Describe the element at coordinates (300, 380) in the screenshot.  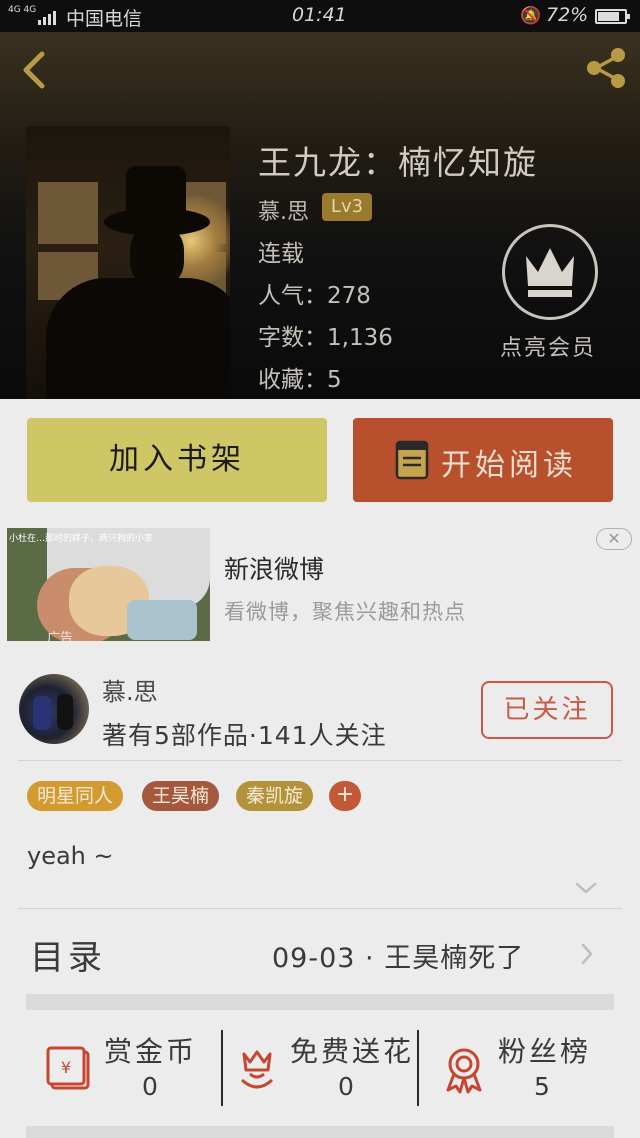
I see `favorites-count: 收藏：5` at that location.